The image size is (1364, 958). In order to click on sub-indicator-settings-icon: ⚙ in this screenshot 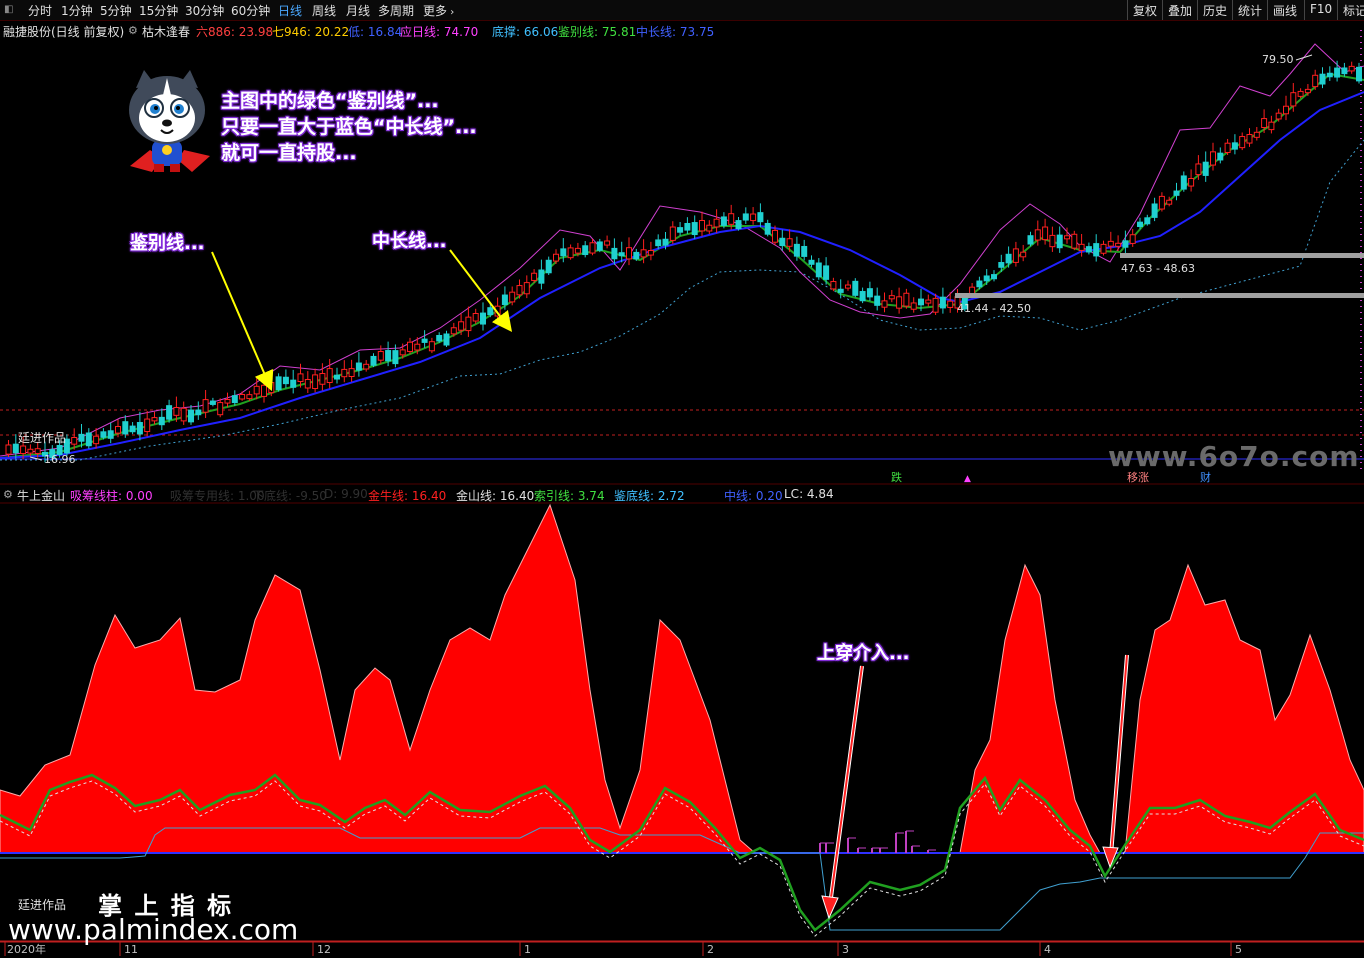, I will do `click(8, 494)`.